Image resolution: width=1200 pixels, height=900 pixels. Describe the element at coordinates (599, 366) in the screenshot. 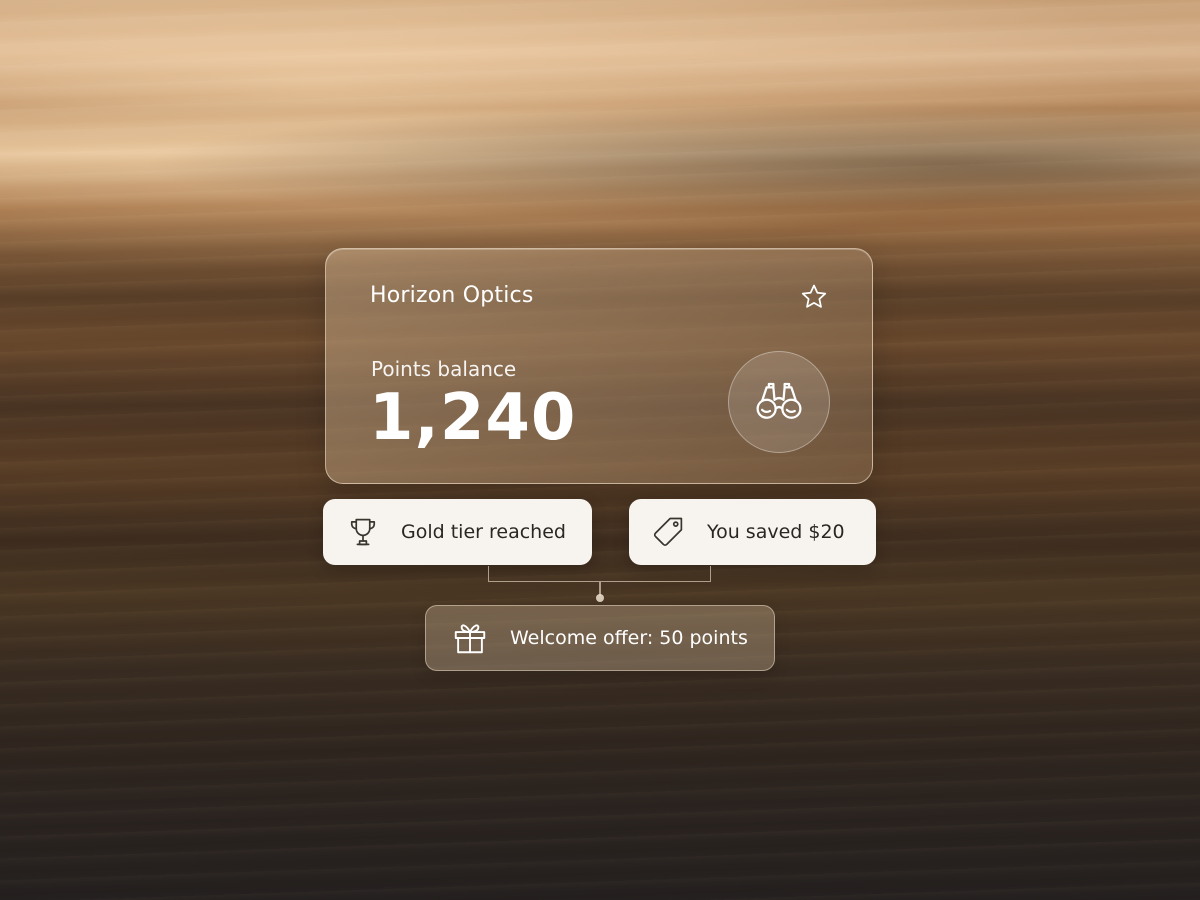

I see `loyalty-card: Horizon Optics Points balance 1,240` at that location.